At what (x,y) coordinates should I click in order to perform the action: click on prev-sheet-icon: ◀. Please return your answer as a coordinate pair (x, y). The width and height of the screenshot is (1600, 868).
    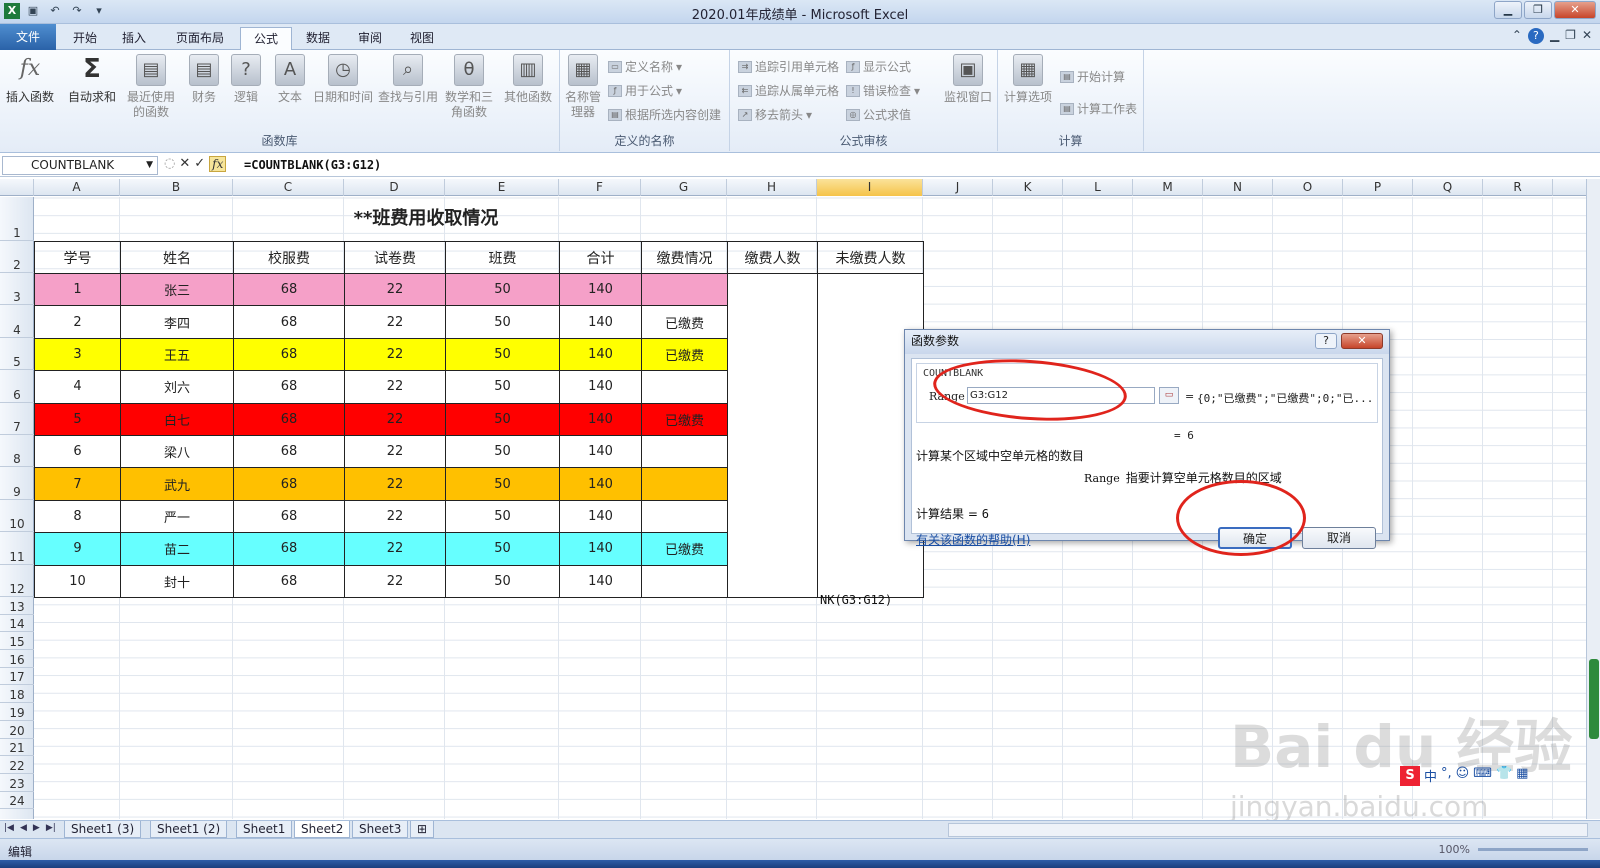
    Looking at the image, I should click on (23, 828).